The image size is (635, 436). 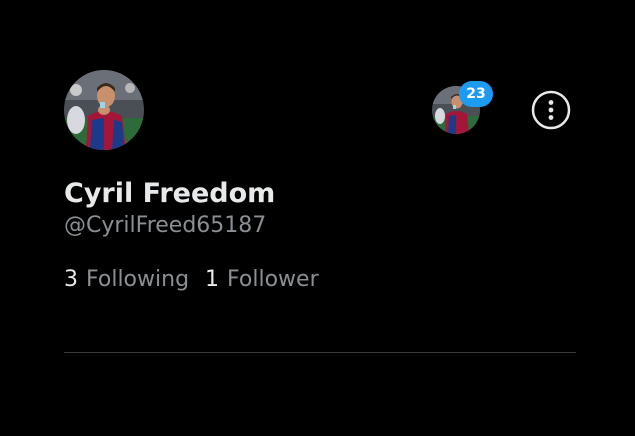 I want to click on more-options-button, so click(x=551, y=110).